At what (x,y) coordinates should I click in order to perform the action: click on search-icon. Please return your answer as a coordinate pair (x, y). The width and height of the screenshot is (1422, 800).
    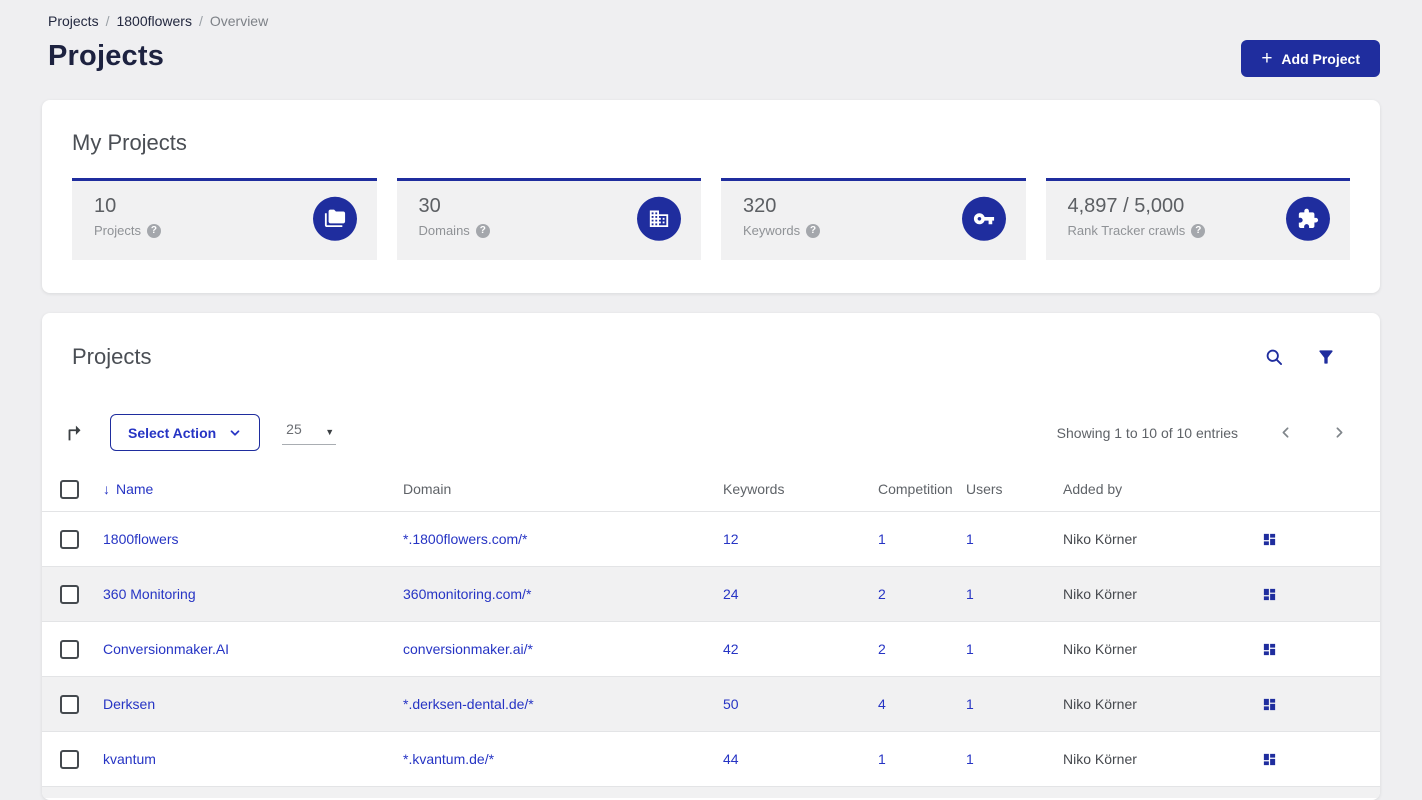
    Looking at the image, I should click on (1274, 357).